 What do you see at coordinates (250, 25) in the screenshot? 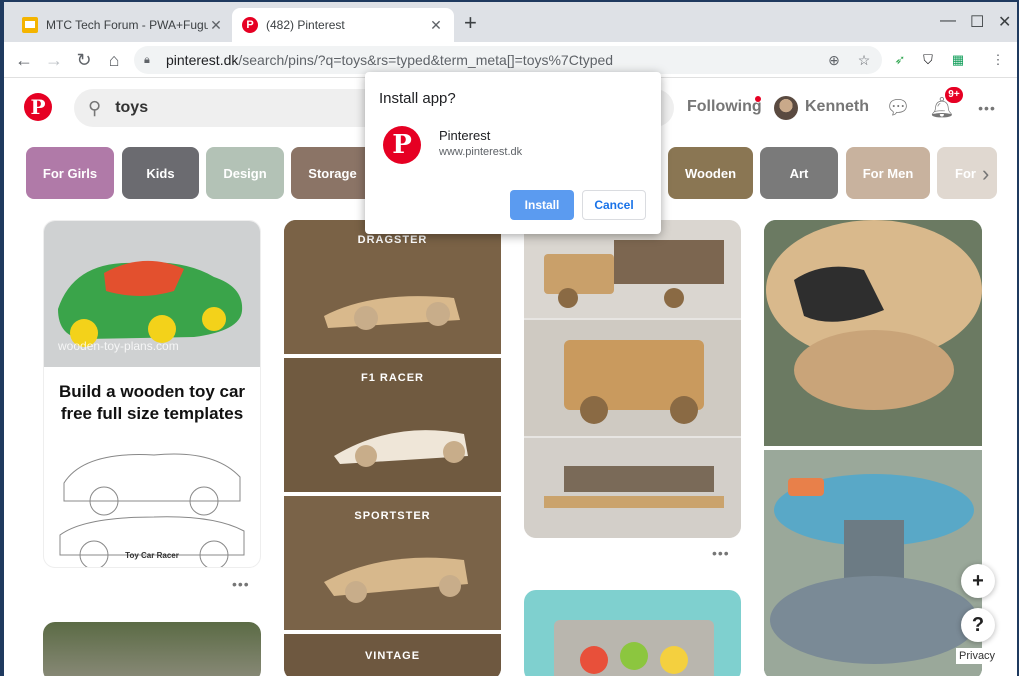
I see `pinterest-icon: P` at bounding box center [250, 25].